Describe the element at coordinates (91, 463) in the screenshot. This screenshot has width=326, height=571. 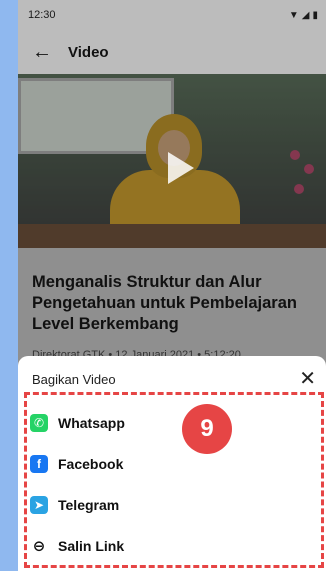
I see `share-option-label: Facebook` at that location.